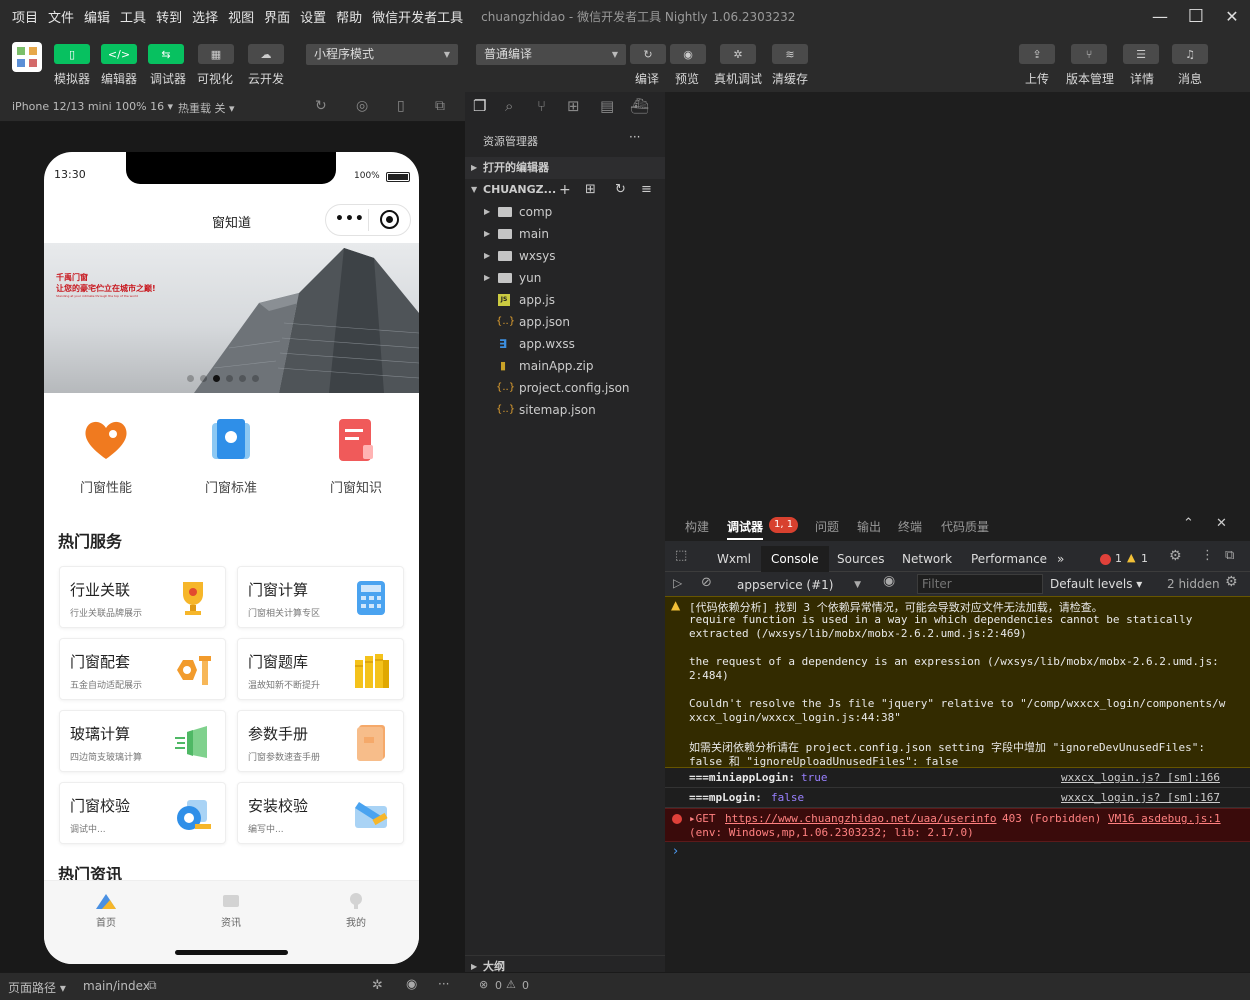  Describe the element at coordinates (382, 54) in the screenshot. I see `mode-select: 小程序模式 ▼` at that location.